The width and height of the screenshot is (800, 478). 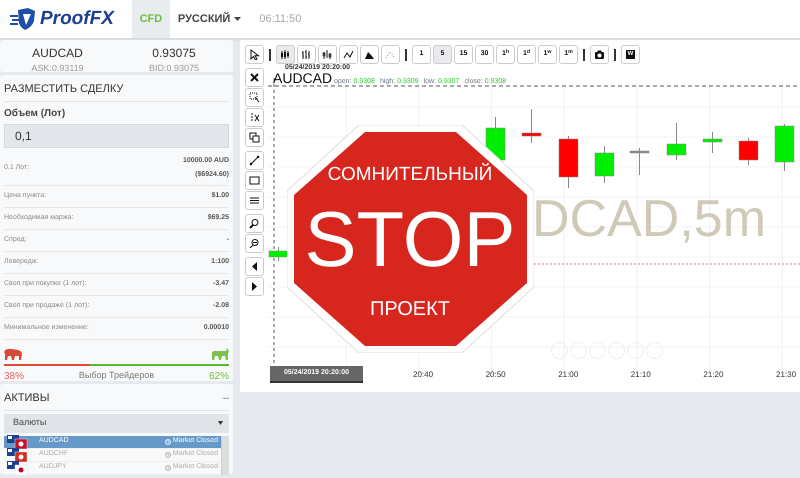 What do you see at coordinates (77, 18) in the screenshot?
I see `logo-text: ProofFX` at bounding box center [77, 18].